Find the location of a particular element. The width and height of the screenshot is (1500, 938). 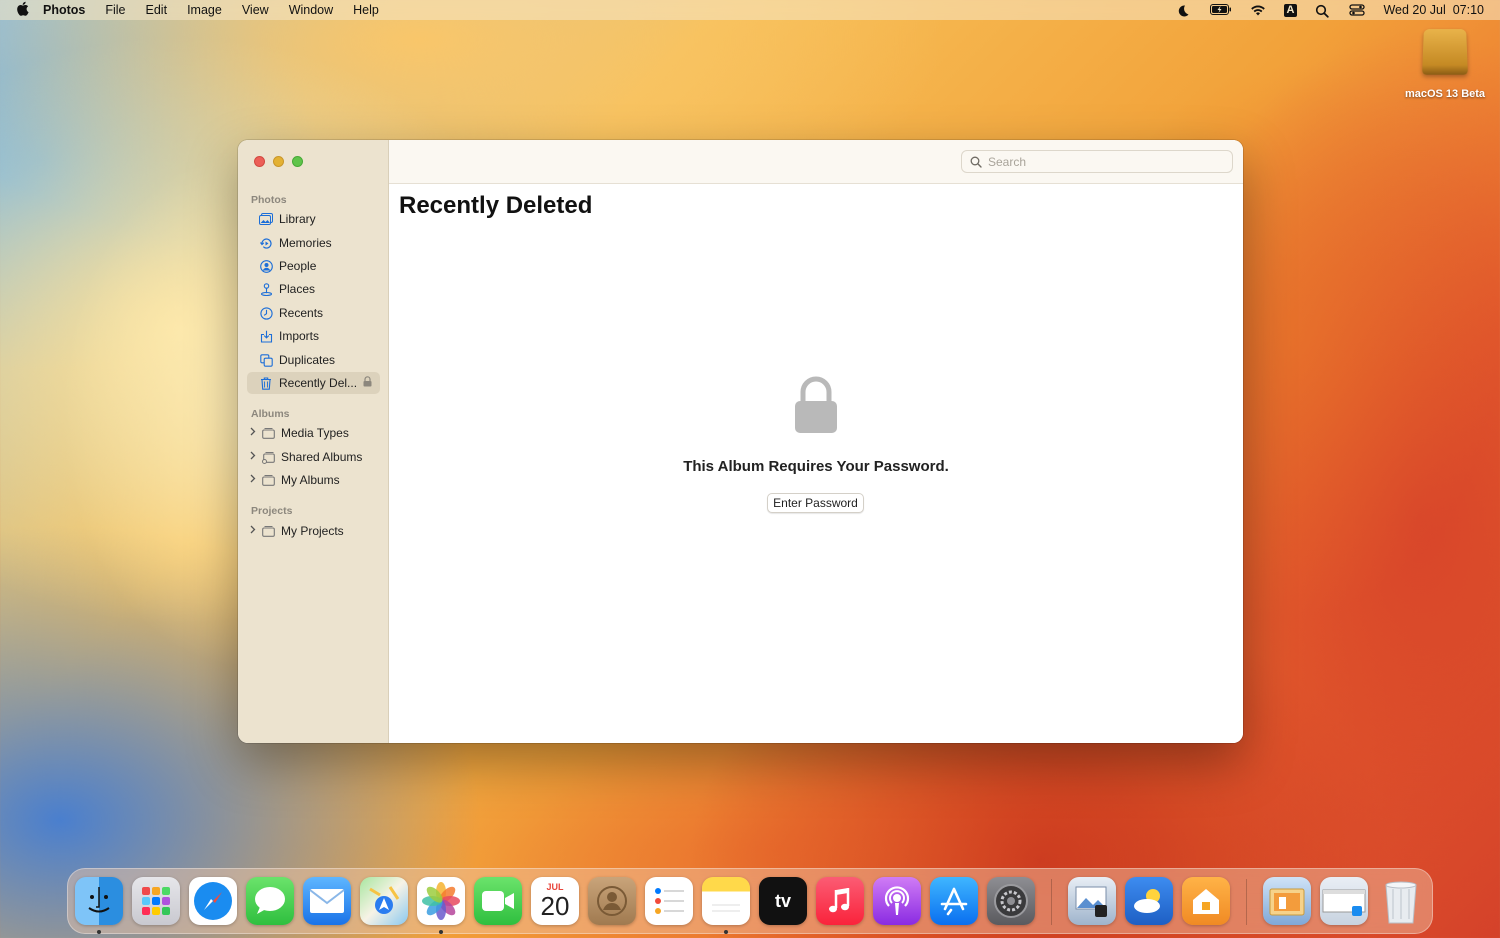

sidebar-item-library: Library is located at coordinates (313, 219).